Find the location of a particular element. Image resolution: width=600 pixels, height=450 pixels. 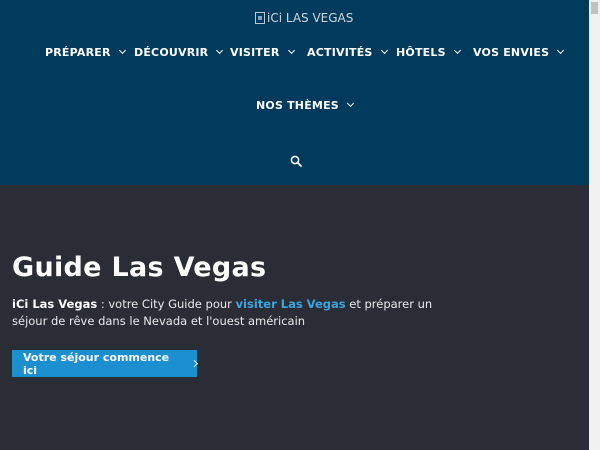

nav-item-nos-themes: NOS THÈMES is located at coordinates (305, 105).